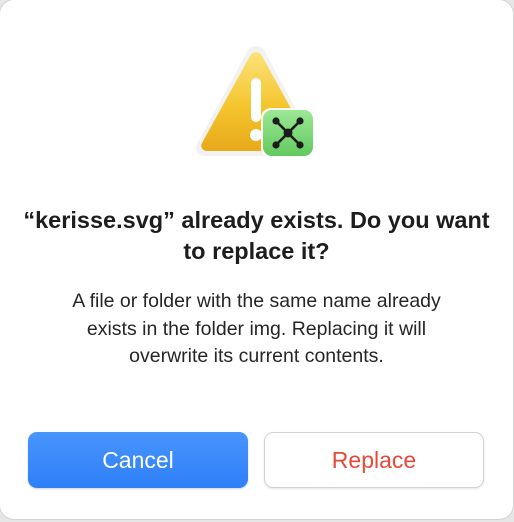 The height and width of the screenshot is (522, 514). What do you see at coordinates (374, 460) in the screenshot?
I see `replace-button: Replace` at bounding box center [374, 460].